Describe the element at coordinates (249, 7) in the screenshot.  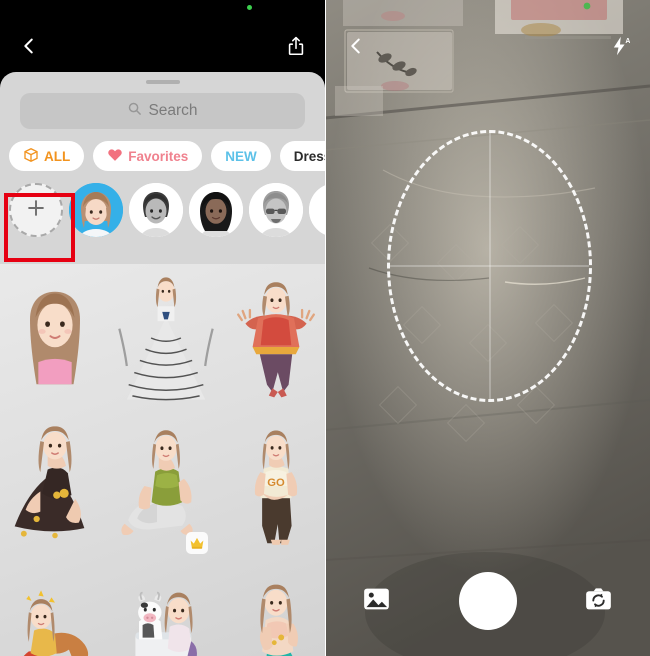
I see `privacy-indicator-dot` at that location.